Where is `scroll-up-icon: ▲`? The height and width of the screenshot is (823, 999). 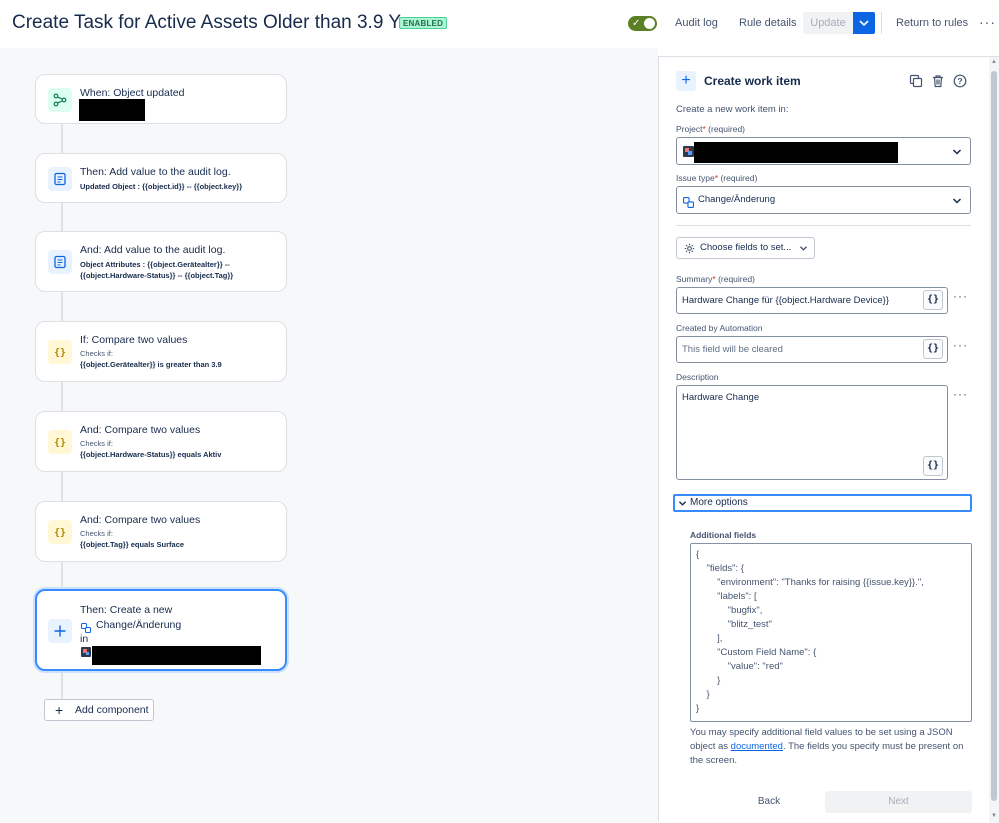
scroll-up-icon: ▲ is located at coordinates (994, 62).